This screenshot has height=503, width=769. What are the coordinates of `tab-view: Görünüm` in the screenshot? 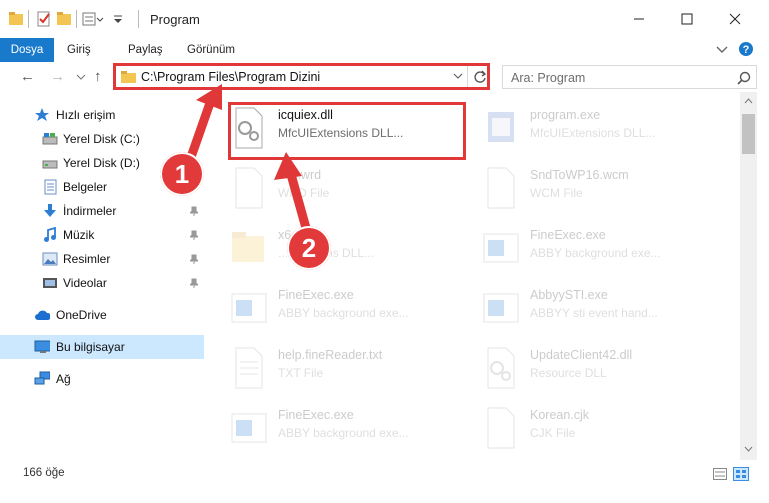 It's located at (211, 50).